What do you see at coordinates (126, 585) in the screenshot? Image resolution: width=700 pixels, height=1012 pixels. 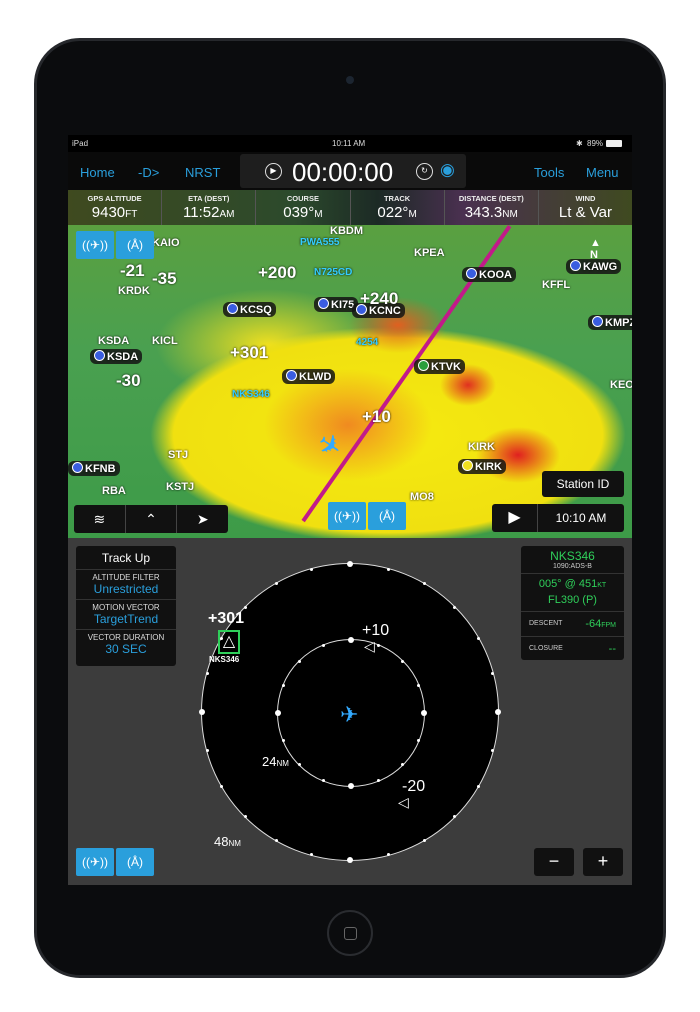 I see `altitude-filter-setting: ALTITUDE FILTER Unrestricted` at bounding box center [126, 585].